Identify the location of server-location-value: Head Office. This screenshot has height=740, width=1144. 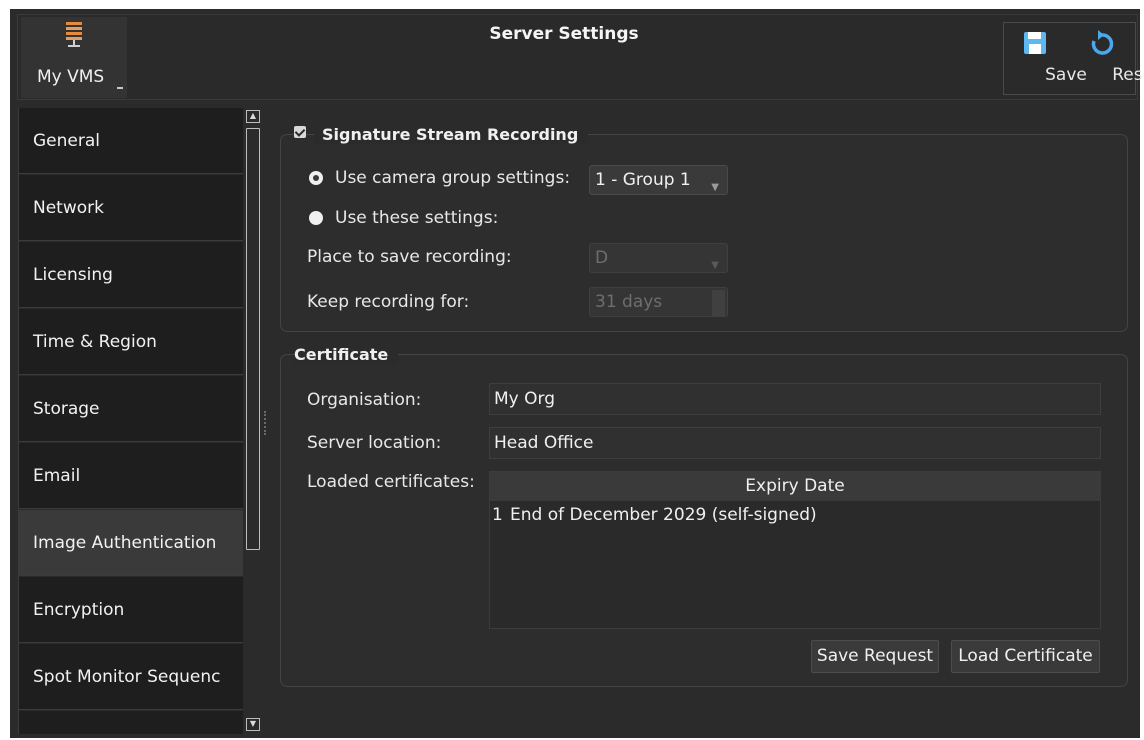
(544, 443).